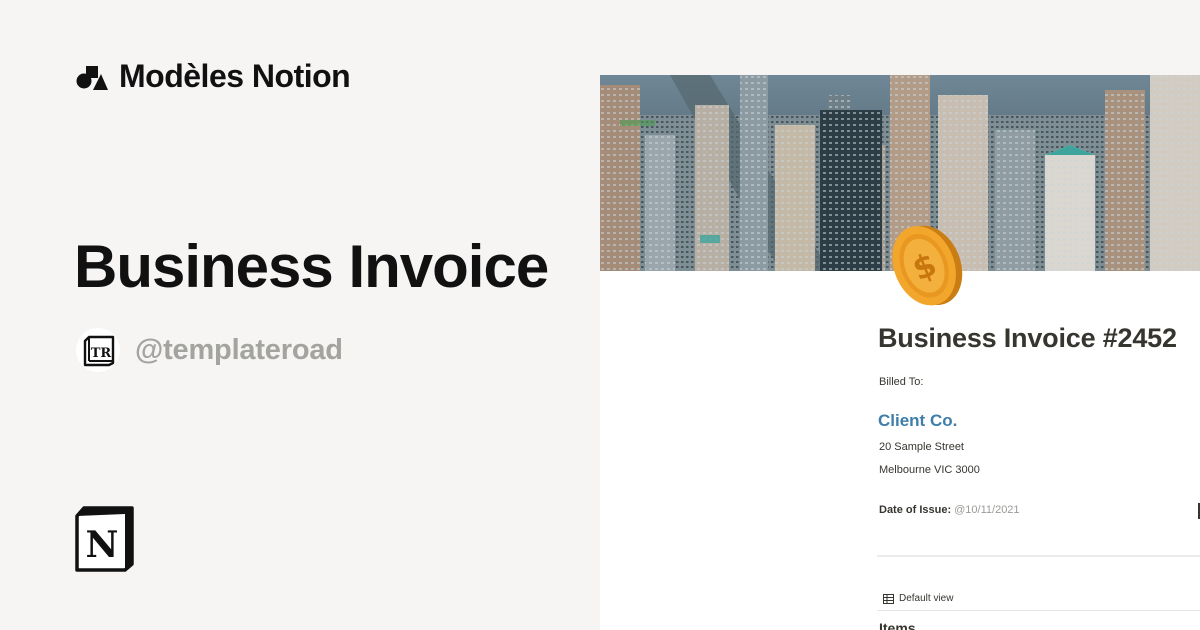 This screenshot has width=1200, height=630. I want to click on date-label: Date of Issue:, so click(915, 510).